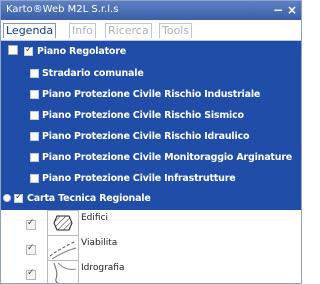  What do you see at coordinates (63, 223) in the screenshot?
I see `buildings-symbol-icon` at bounding box center [63, 223].